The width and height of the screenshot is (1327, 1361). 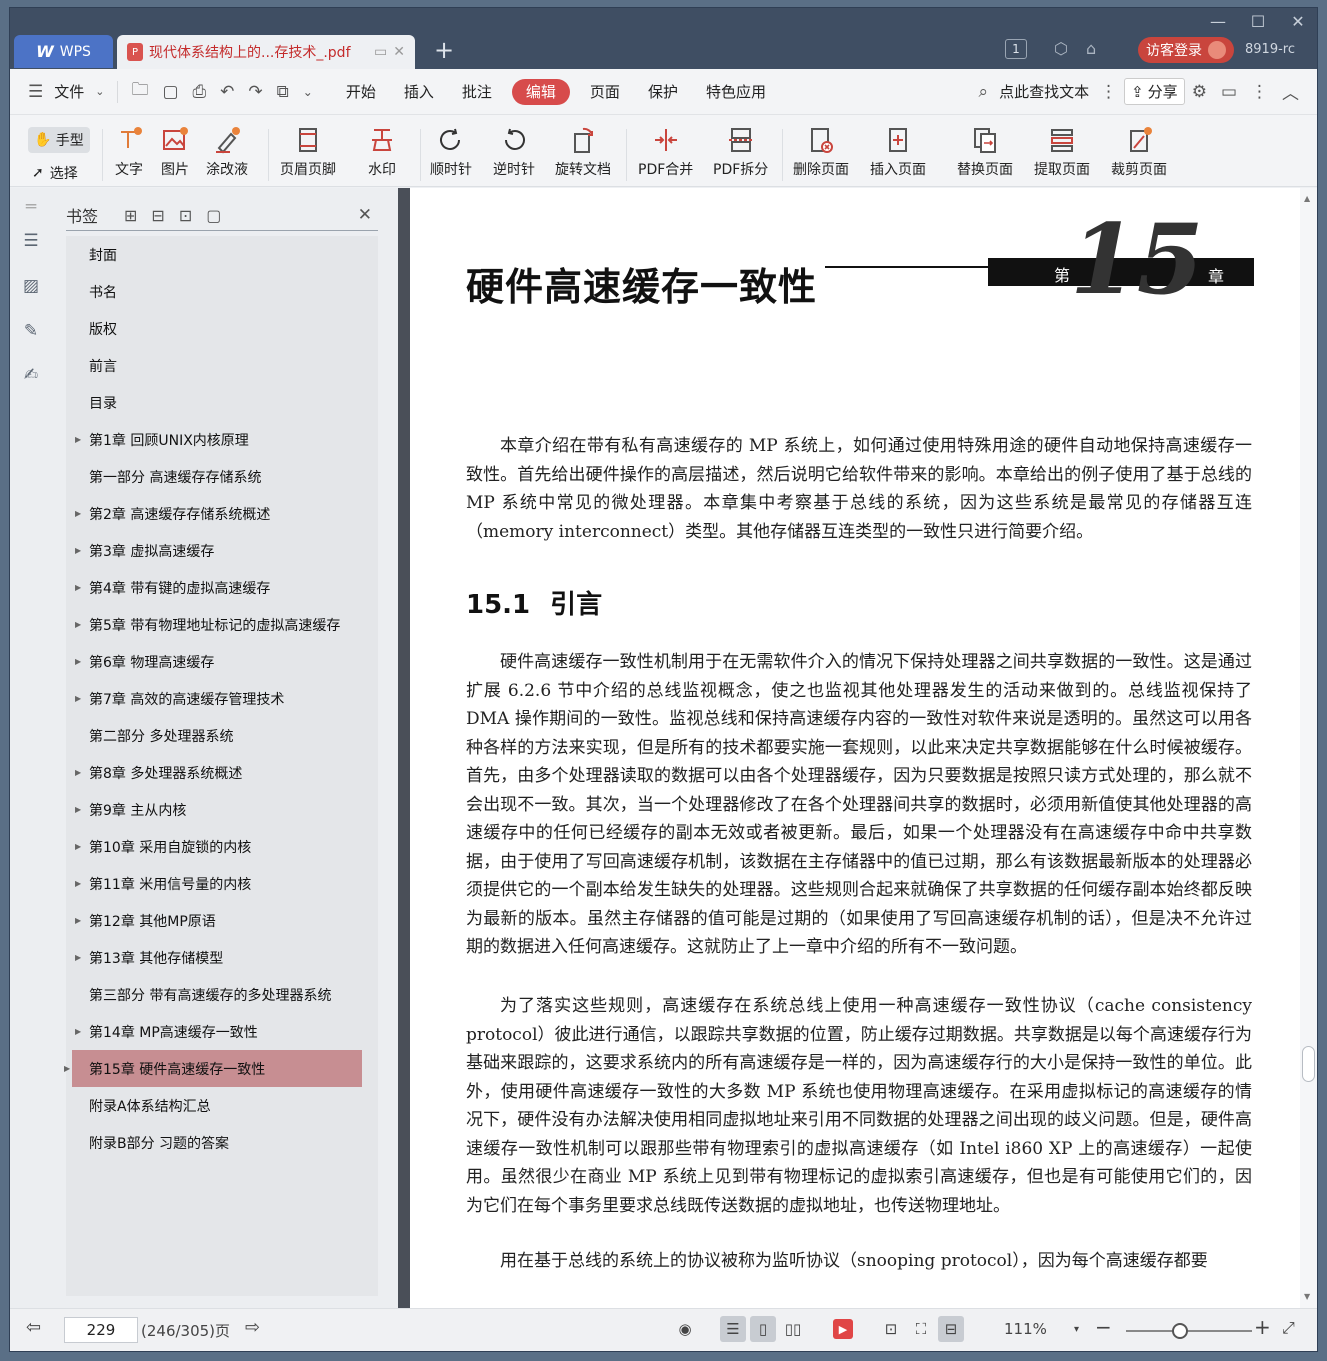 What do you see at coordinates (1139, 152) in the screenshot?
I see `crop-page-button: 裁剪页面` at bounding box center [1139, 152].